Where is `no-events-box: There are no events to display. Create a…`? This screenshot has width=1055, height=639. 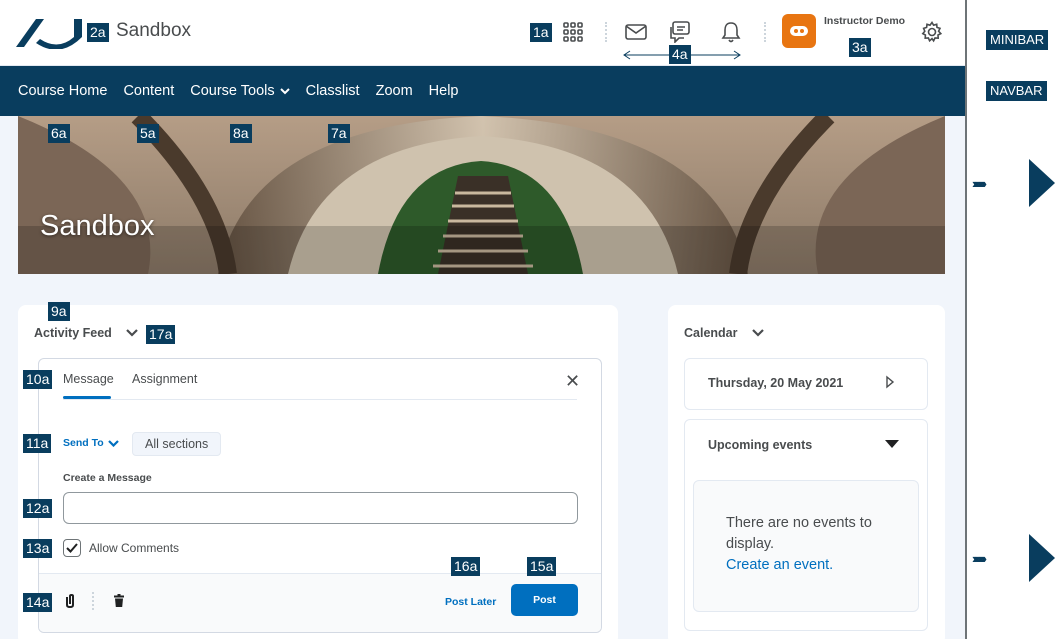
no-events-box: There are no events to display. Create a… is located at coordinates (806, 546).